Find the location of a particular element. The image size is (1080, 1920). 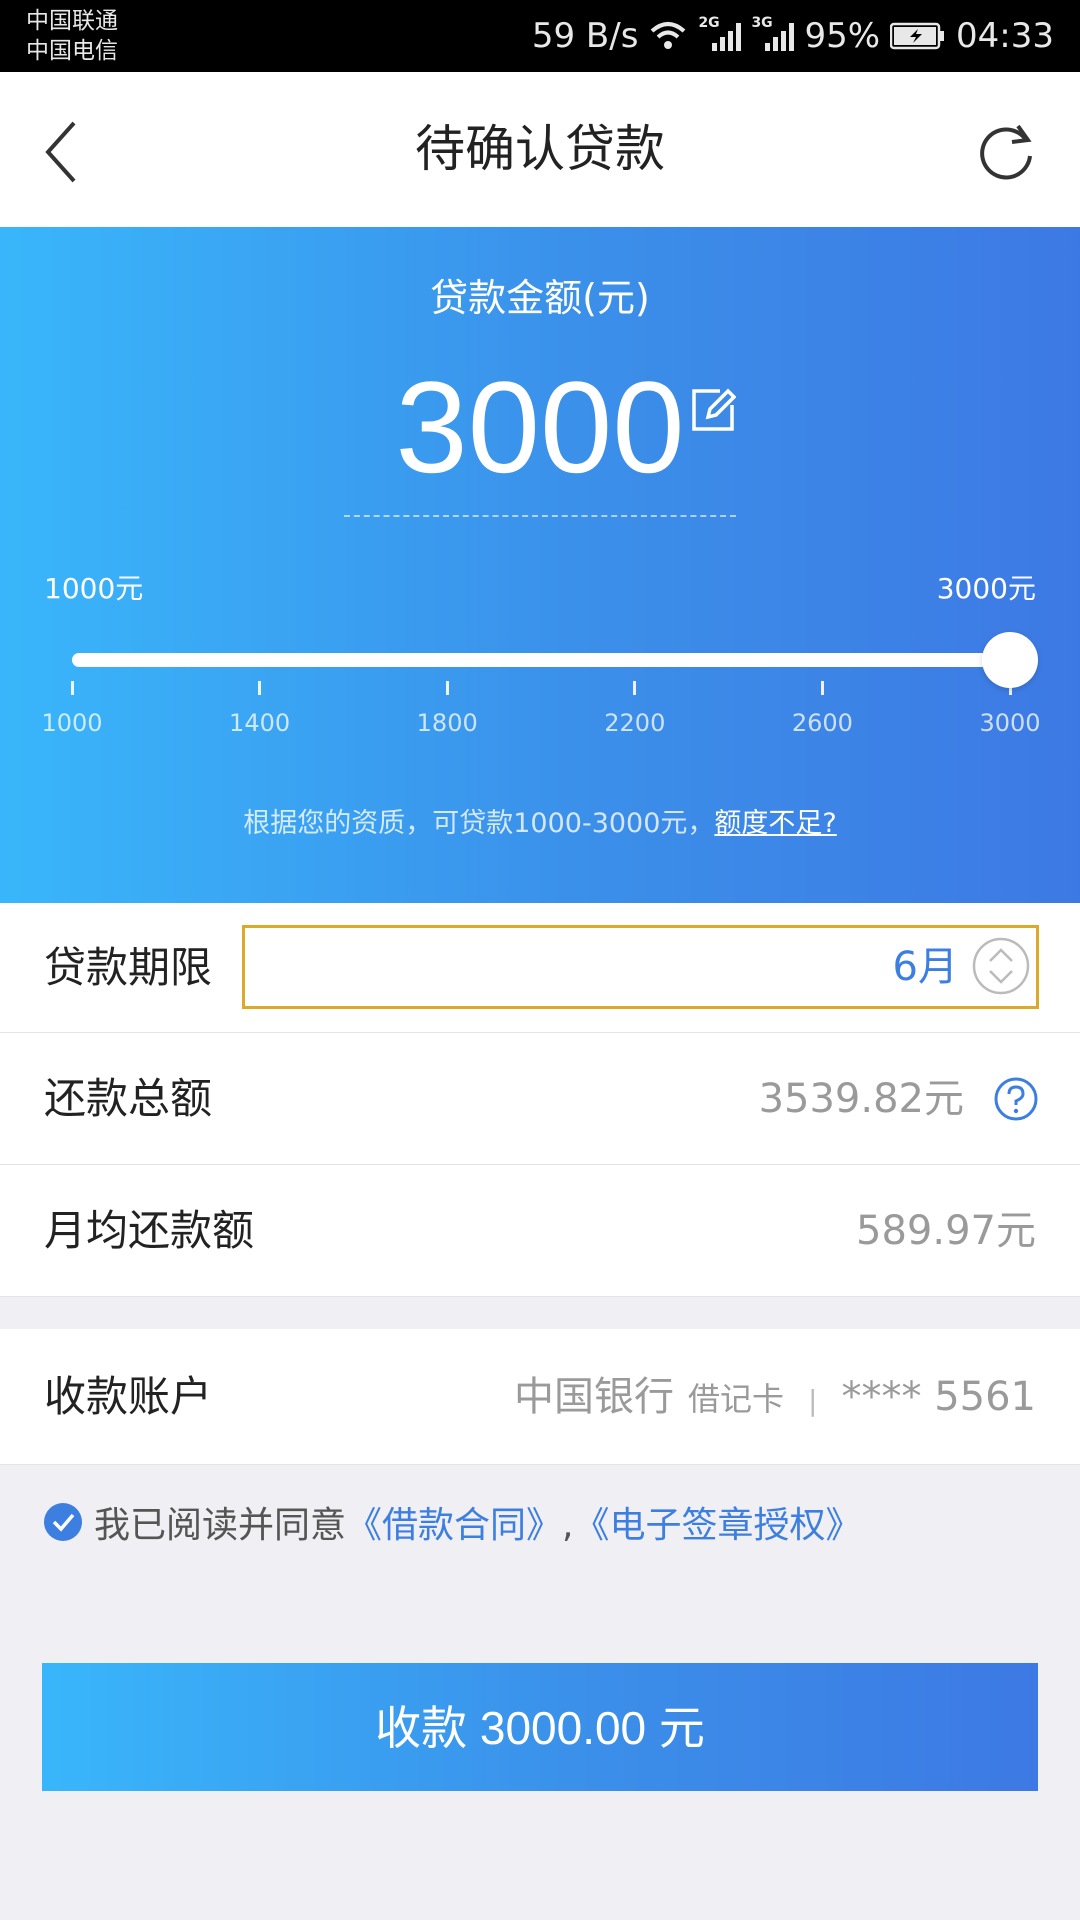

signal-2g-icon: 2G is located at coordinates (720, 33).